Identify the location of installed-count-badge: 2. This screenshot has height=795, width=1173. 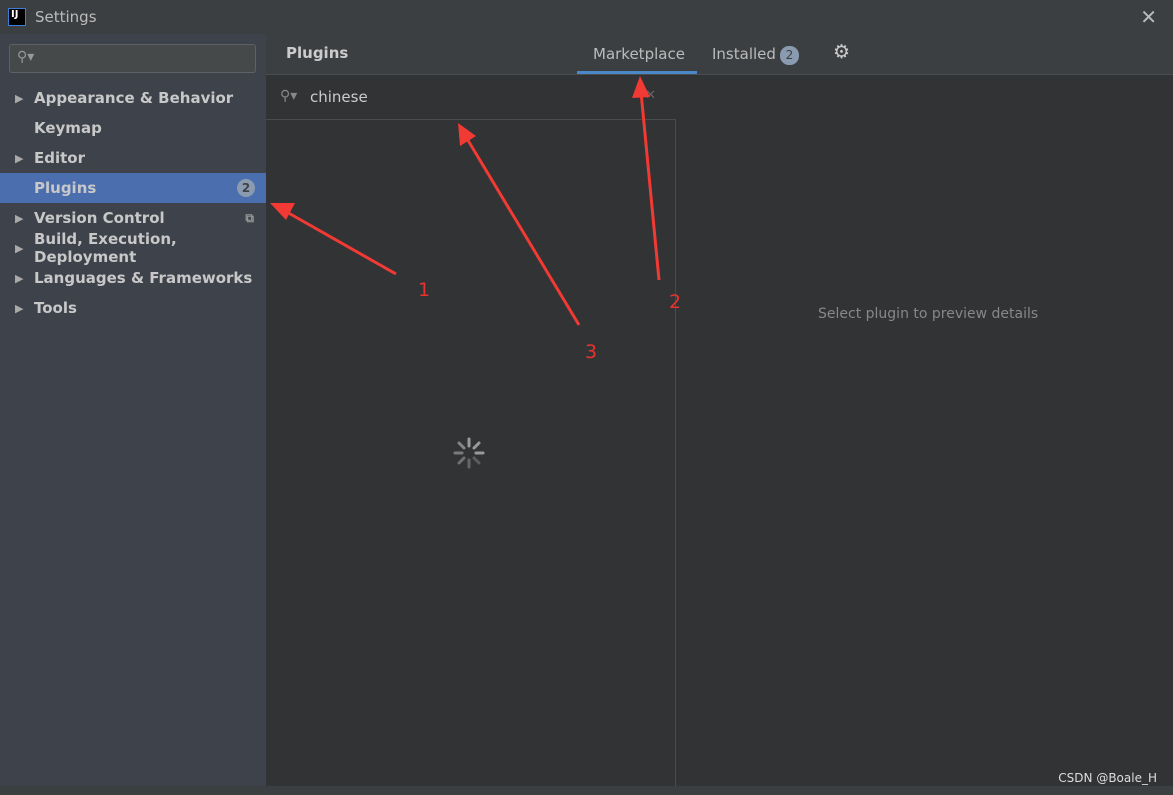
(789, 55).